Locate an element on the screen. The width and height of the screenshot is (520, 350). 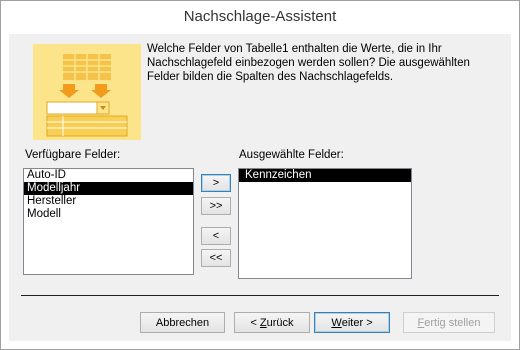
cancel-button: Abbrechen is located at coordinates (182, 322).